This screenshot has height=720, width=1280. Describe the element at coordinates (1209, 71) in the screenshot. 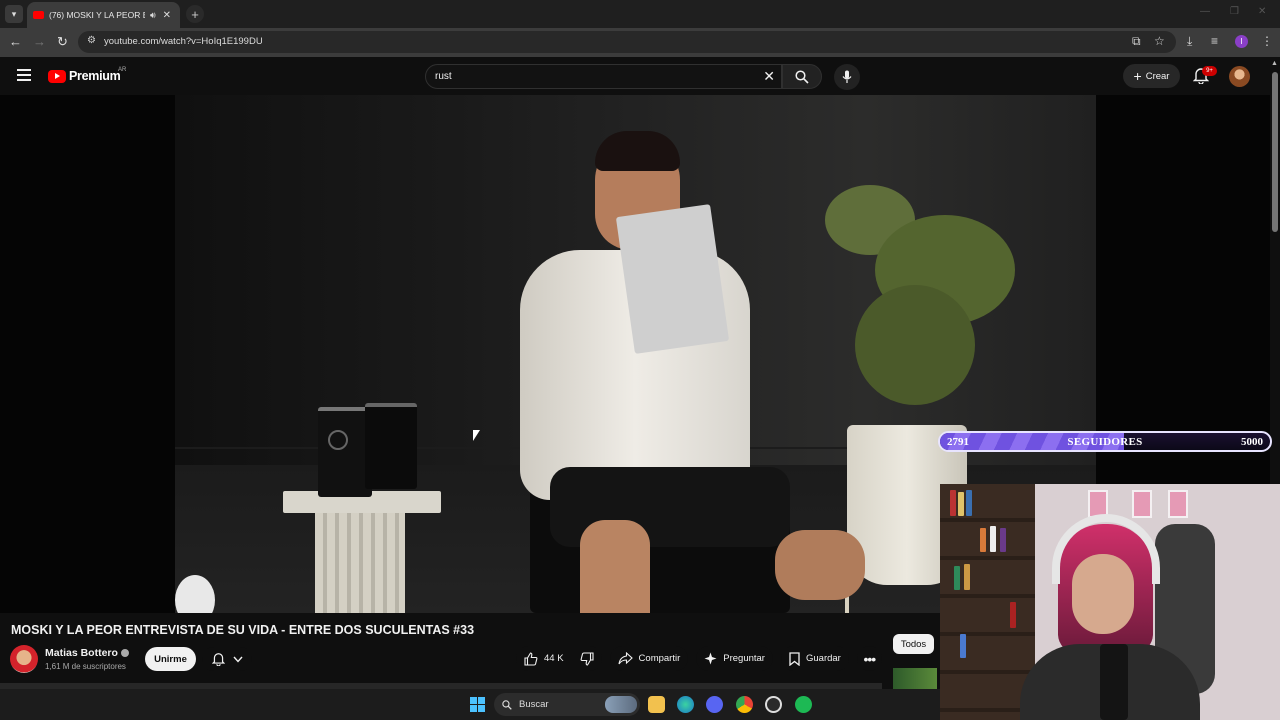

I see `notification-badge: 9+` at that location.